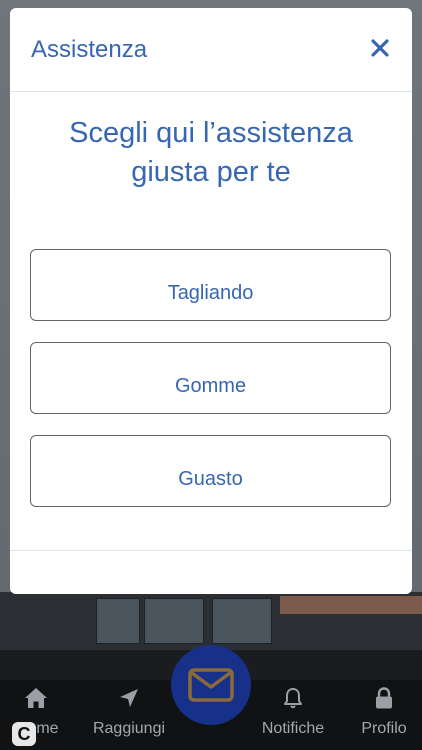 This screenshot has height=750, width=422. I want to click on mail-icon, so click(211, 685).